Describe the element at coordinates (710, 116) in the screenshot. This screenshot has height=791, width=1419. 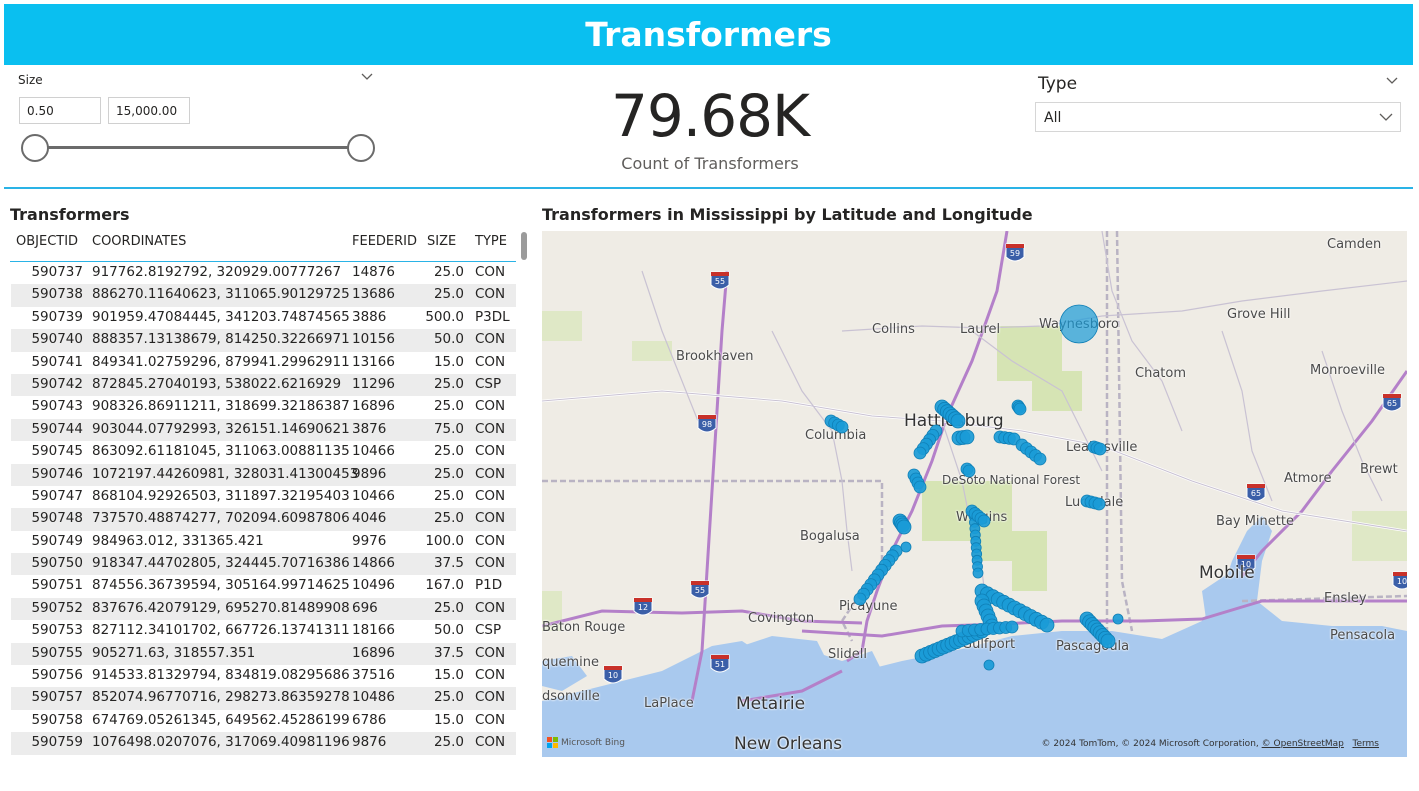
I see `card-value: 79.68K` at that location.